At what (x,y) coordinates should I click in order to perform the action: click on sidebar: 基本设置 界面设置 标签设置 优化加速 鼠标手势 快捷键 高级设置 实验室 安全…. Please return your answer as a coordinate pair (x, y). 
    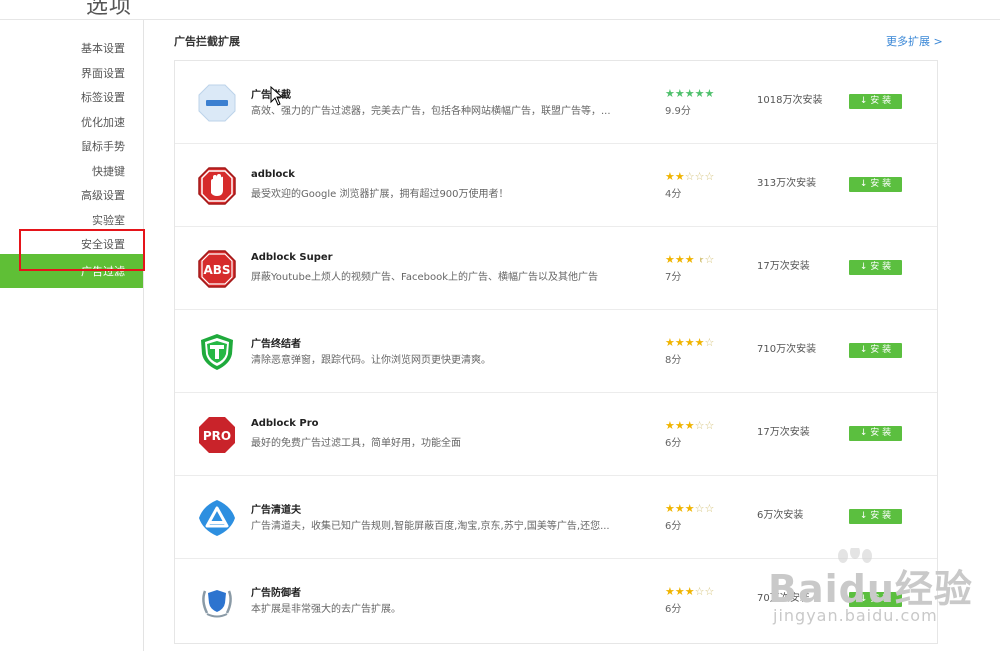
    Looking at the image, I should click on (72, 335).